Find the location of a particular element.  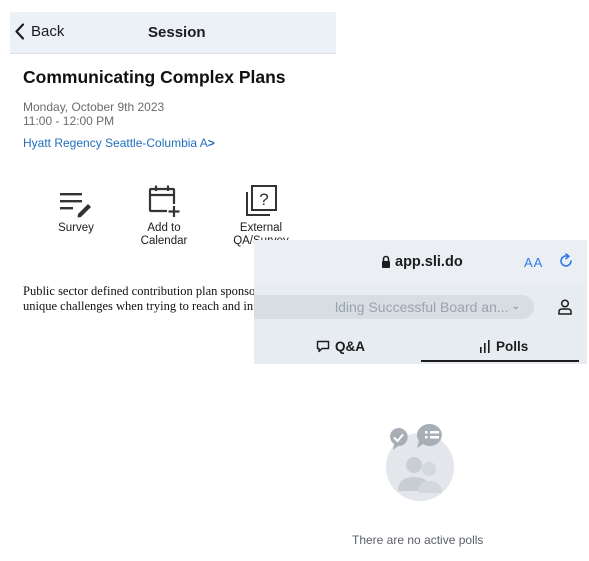

tab-label: Polls is located at coordinates (512, 346).